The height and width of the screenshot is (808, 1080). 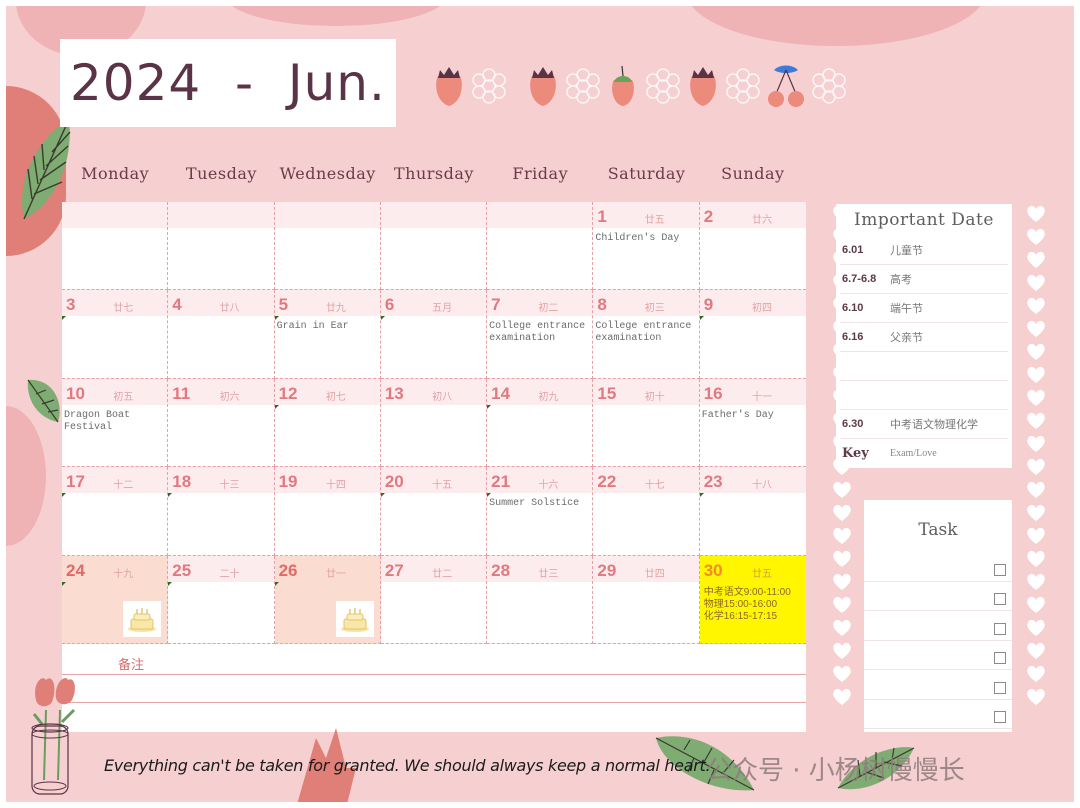 What do you see at coordinates (747, 592) in the screenshot?
I see `exam-schedule-item: 中考语文9:00-11:00` at bounding box center [747, 592].